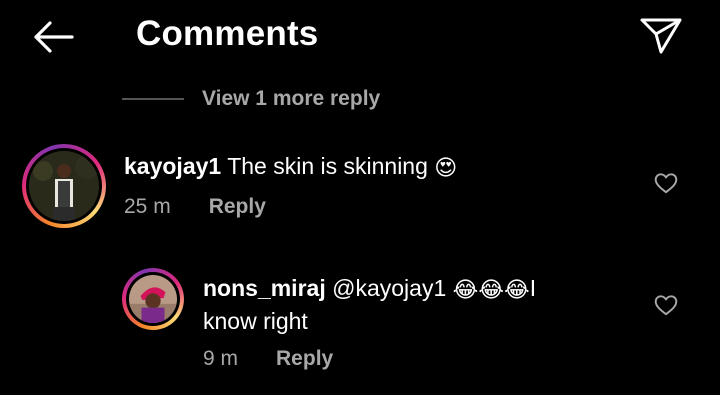  I want to click on avatar-nons-miraj, so click(153, 299).